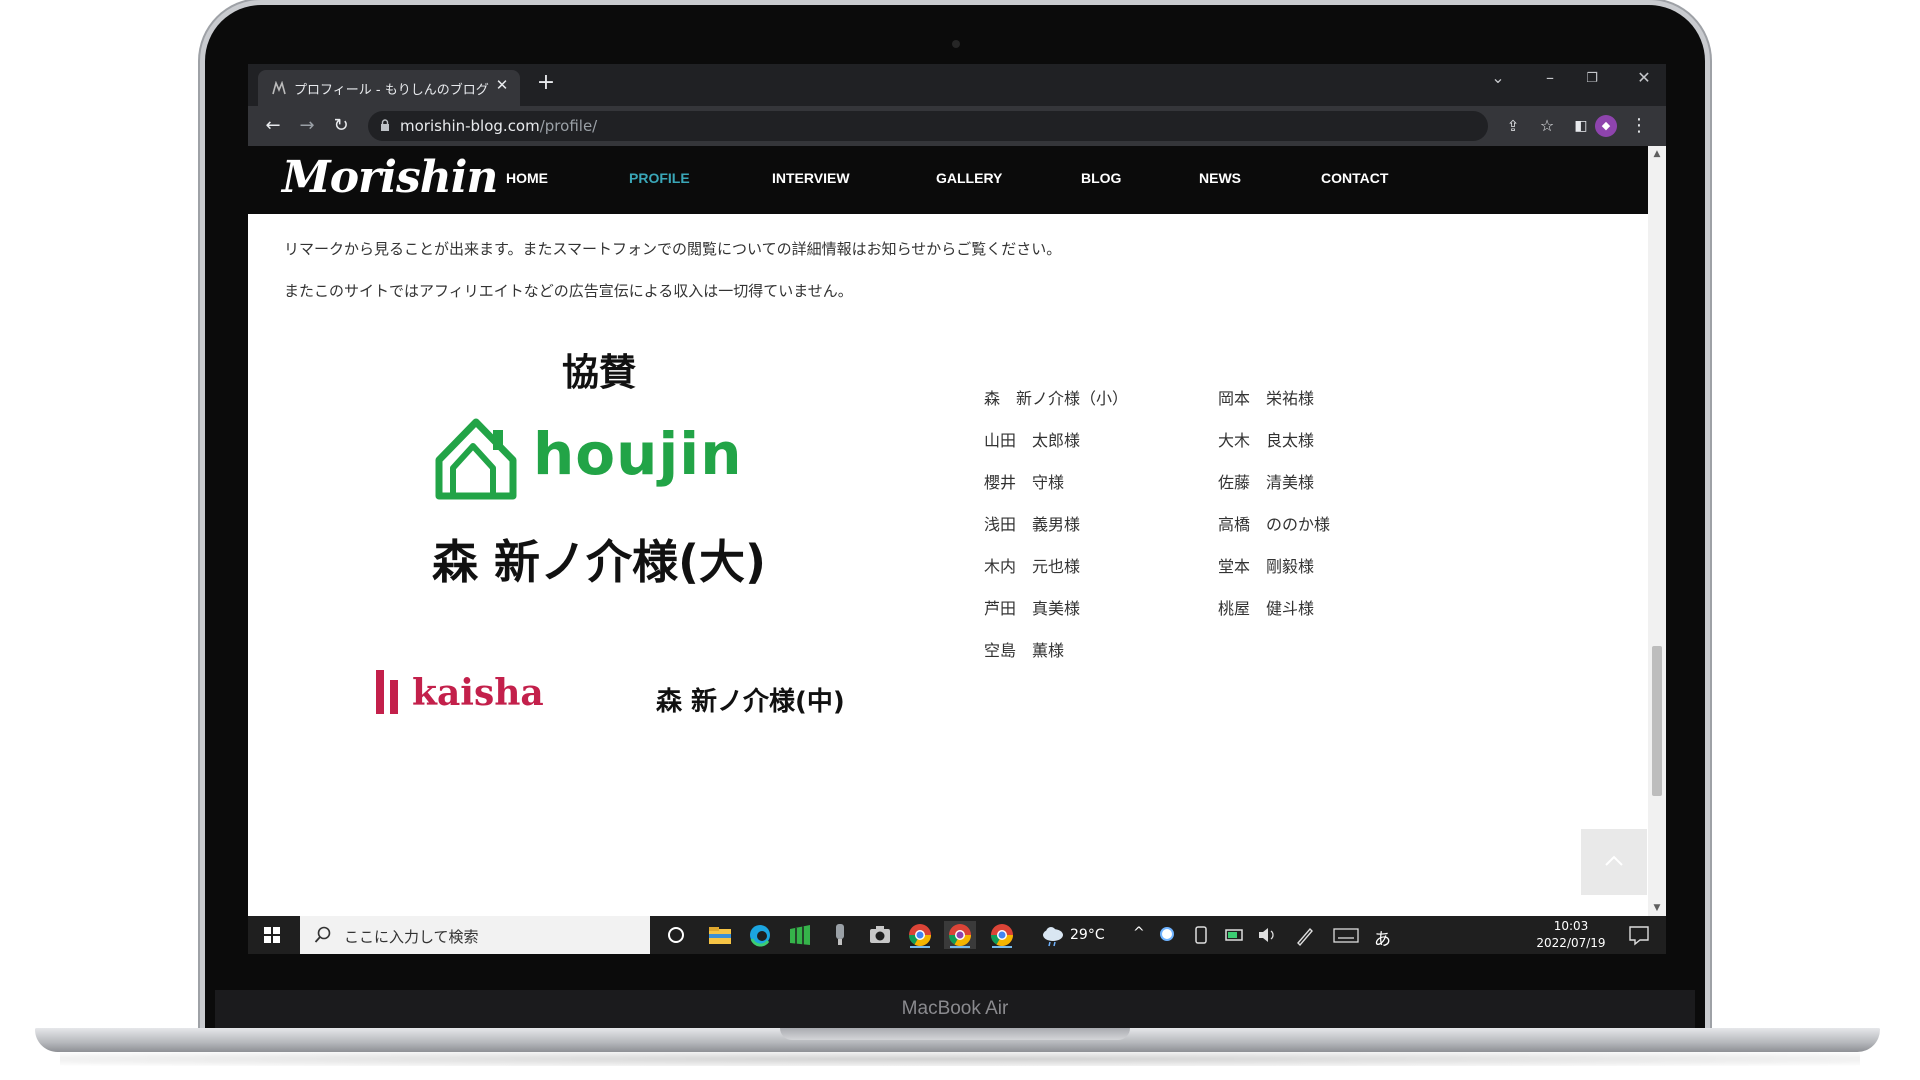 This screenshot has width=1920, height=1080. Describe the element at coordinates (955, 1034) in the screenshot. I see `base-notch` at that location.